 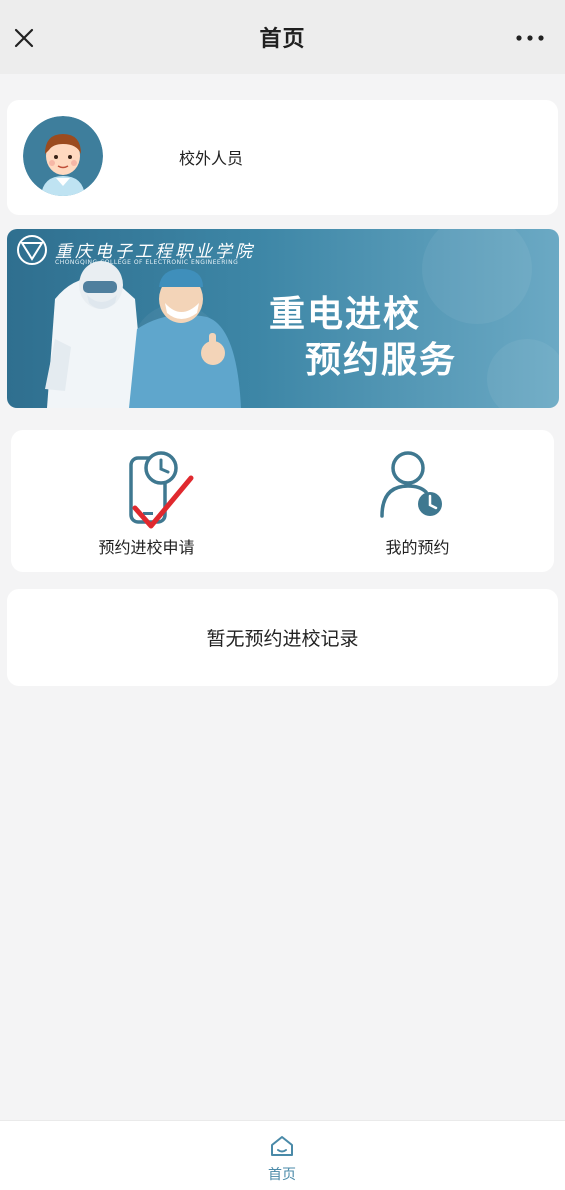 I want to click on phone-check-icon, so click(x=161, y=490).